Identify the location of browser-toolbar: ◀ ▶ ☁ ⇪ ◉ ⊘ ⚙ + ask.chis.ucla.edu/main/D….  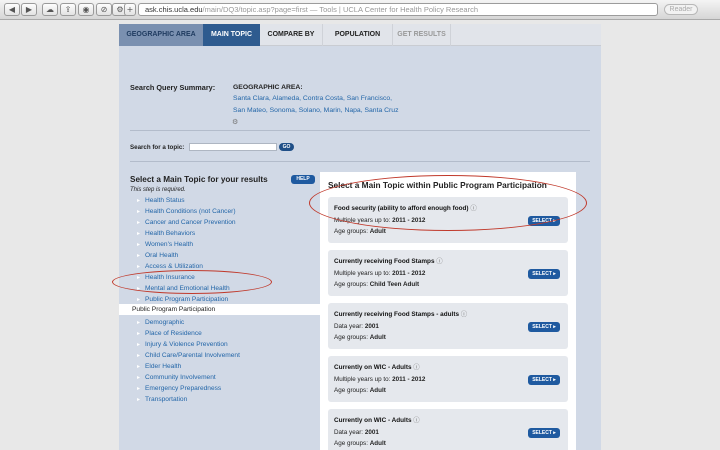
(360, 10).